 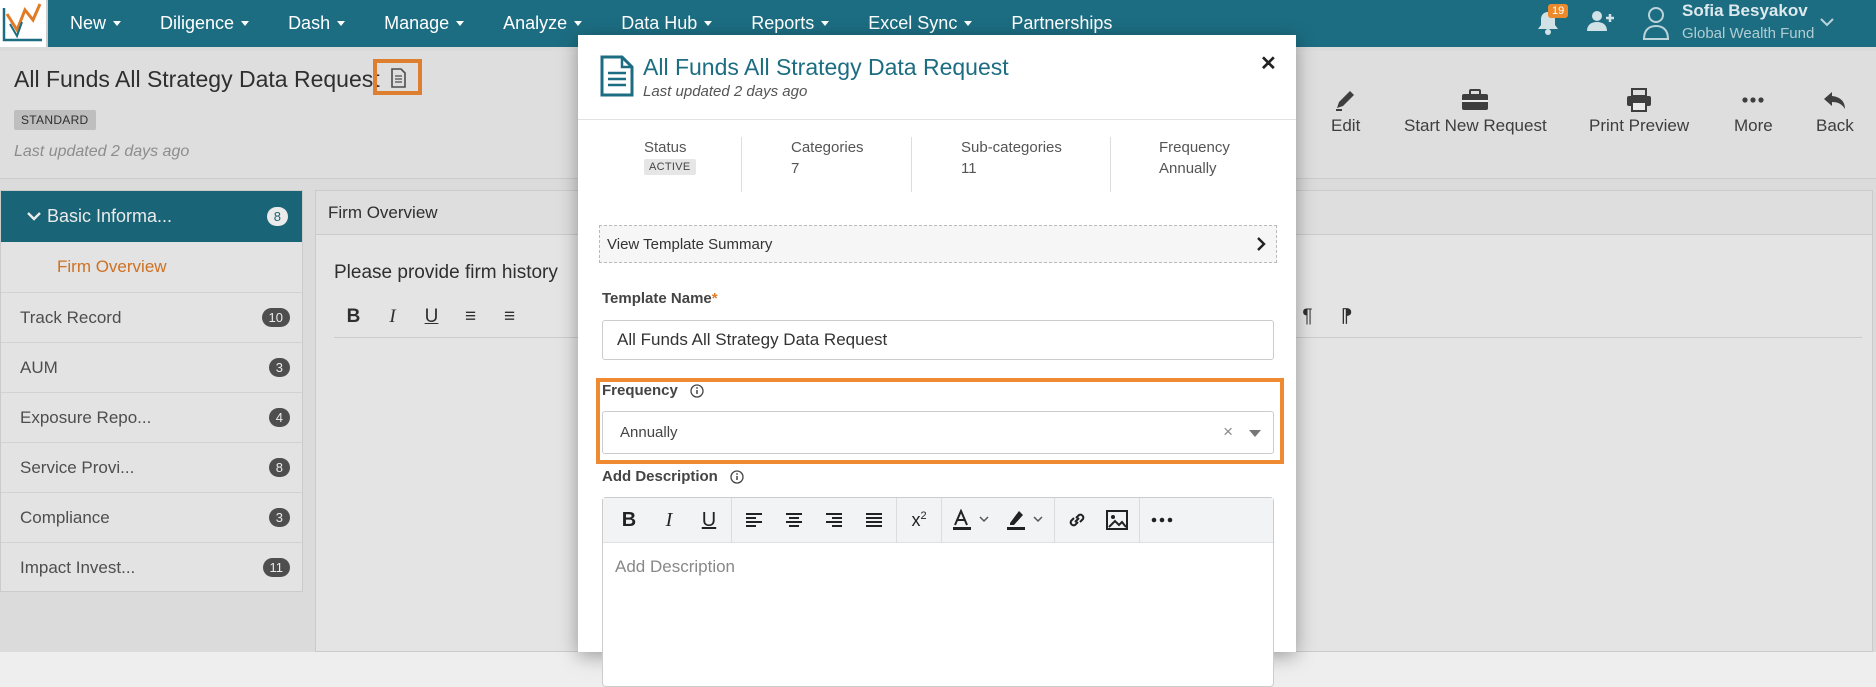 What do you see at coordinates (690, 244) in the screenshot?
I see `view-template-summary-label: View Template Summary` at bounding box center [690, 244].